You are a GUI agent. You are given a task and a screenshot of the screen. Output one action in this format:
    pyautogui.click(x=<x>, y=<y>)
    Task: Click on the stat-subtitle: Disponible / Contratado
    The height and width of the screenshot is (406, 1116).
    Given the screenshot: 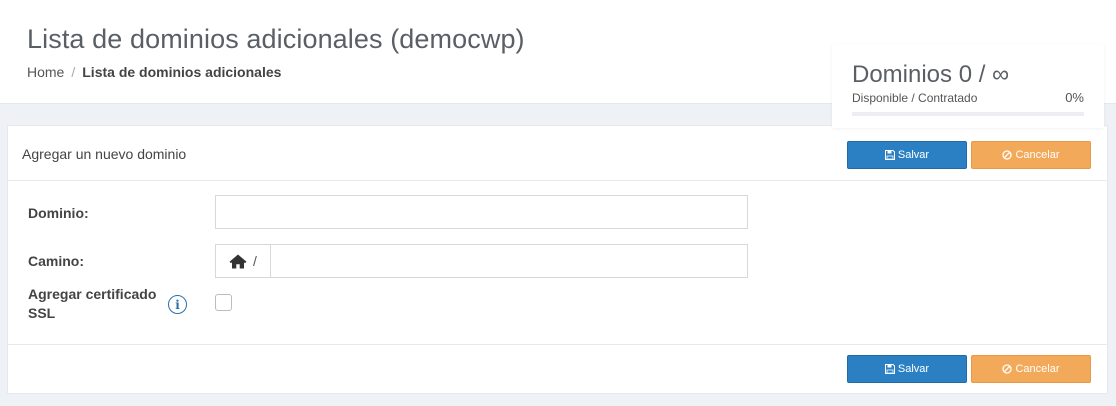 What is the action you would take?
    pyautogui.click(x=915, y=98)
    